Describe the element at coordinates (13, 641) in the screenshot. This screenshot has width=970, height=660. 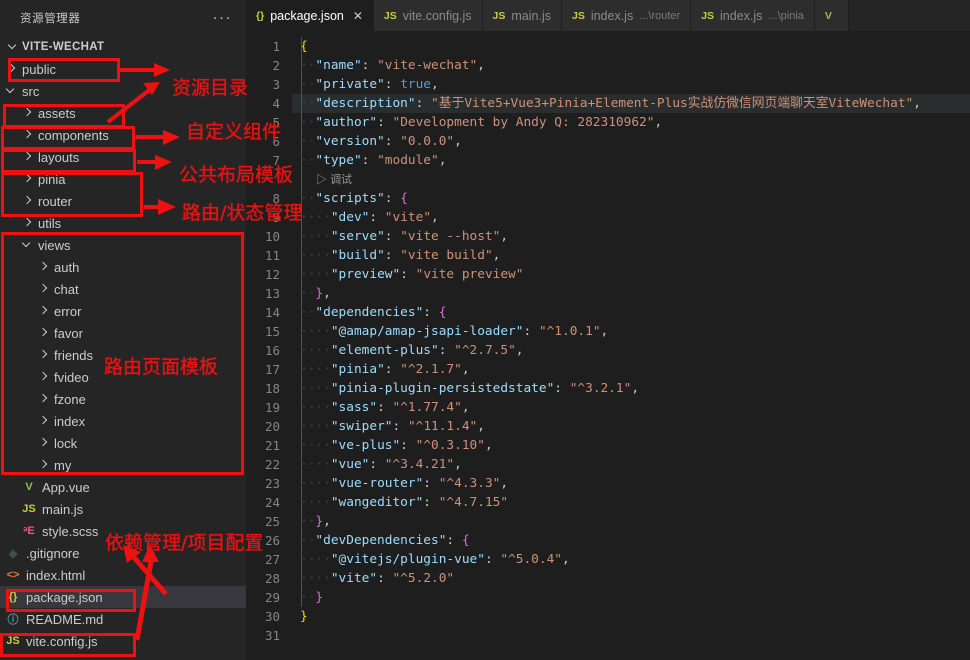
I see `js-icon: JS` at that location.